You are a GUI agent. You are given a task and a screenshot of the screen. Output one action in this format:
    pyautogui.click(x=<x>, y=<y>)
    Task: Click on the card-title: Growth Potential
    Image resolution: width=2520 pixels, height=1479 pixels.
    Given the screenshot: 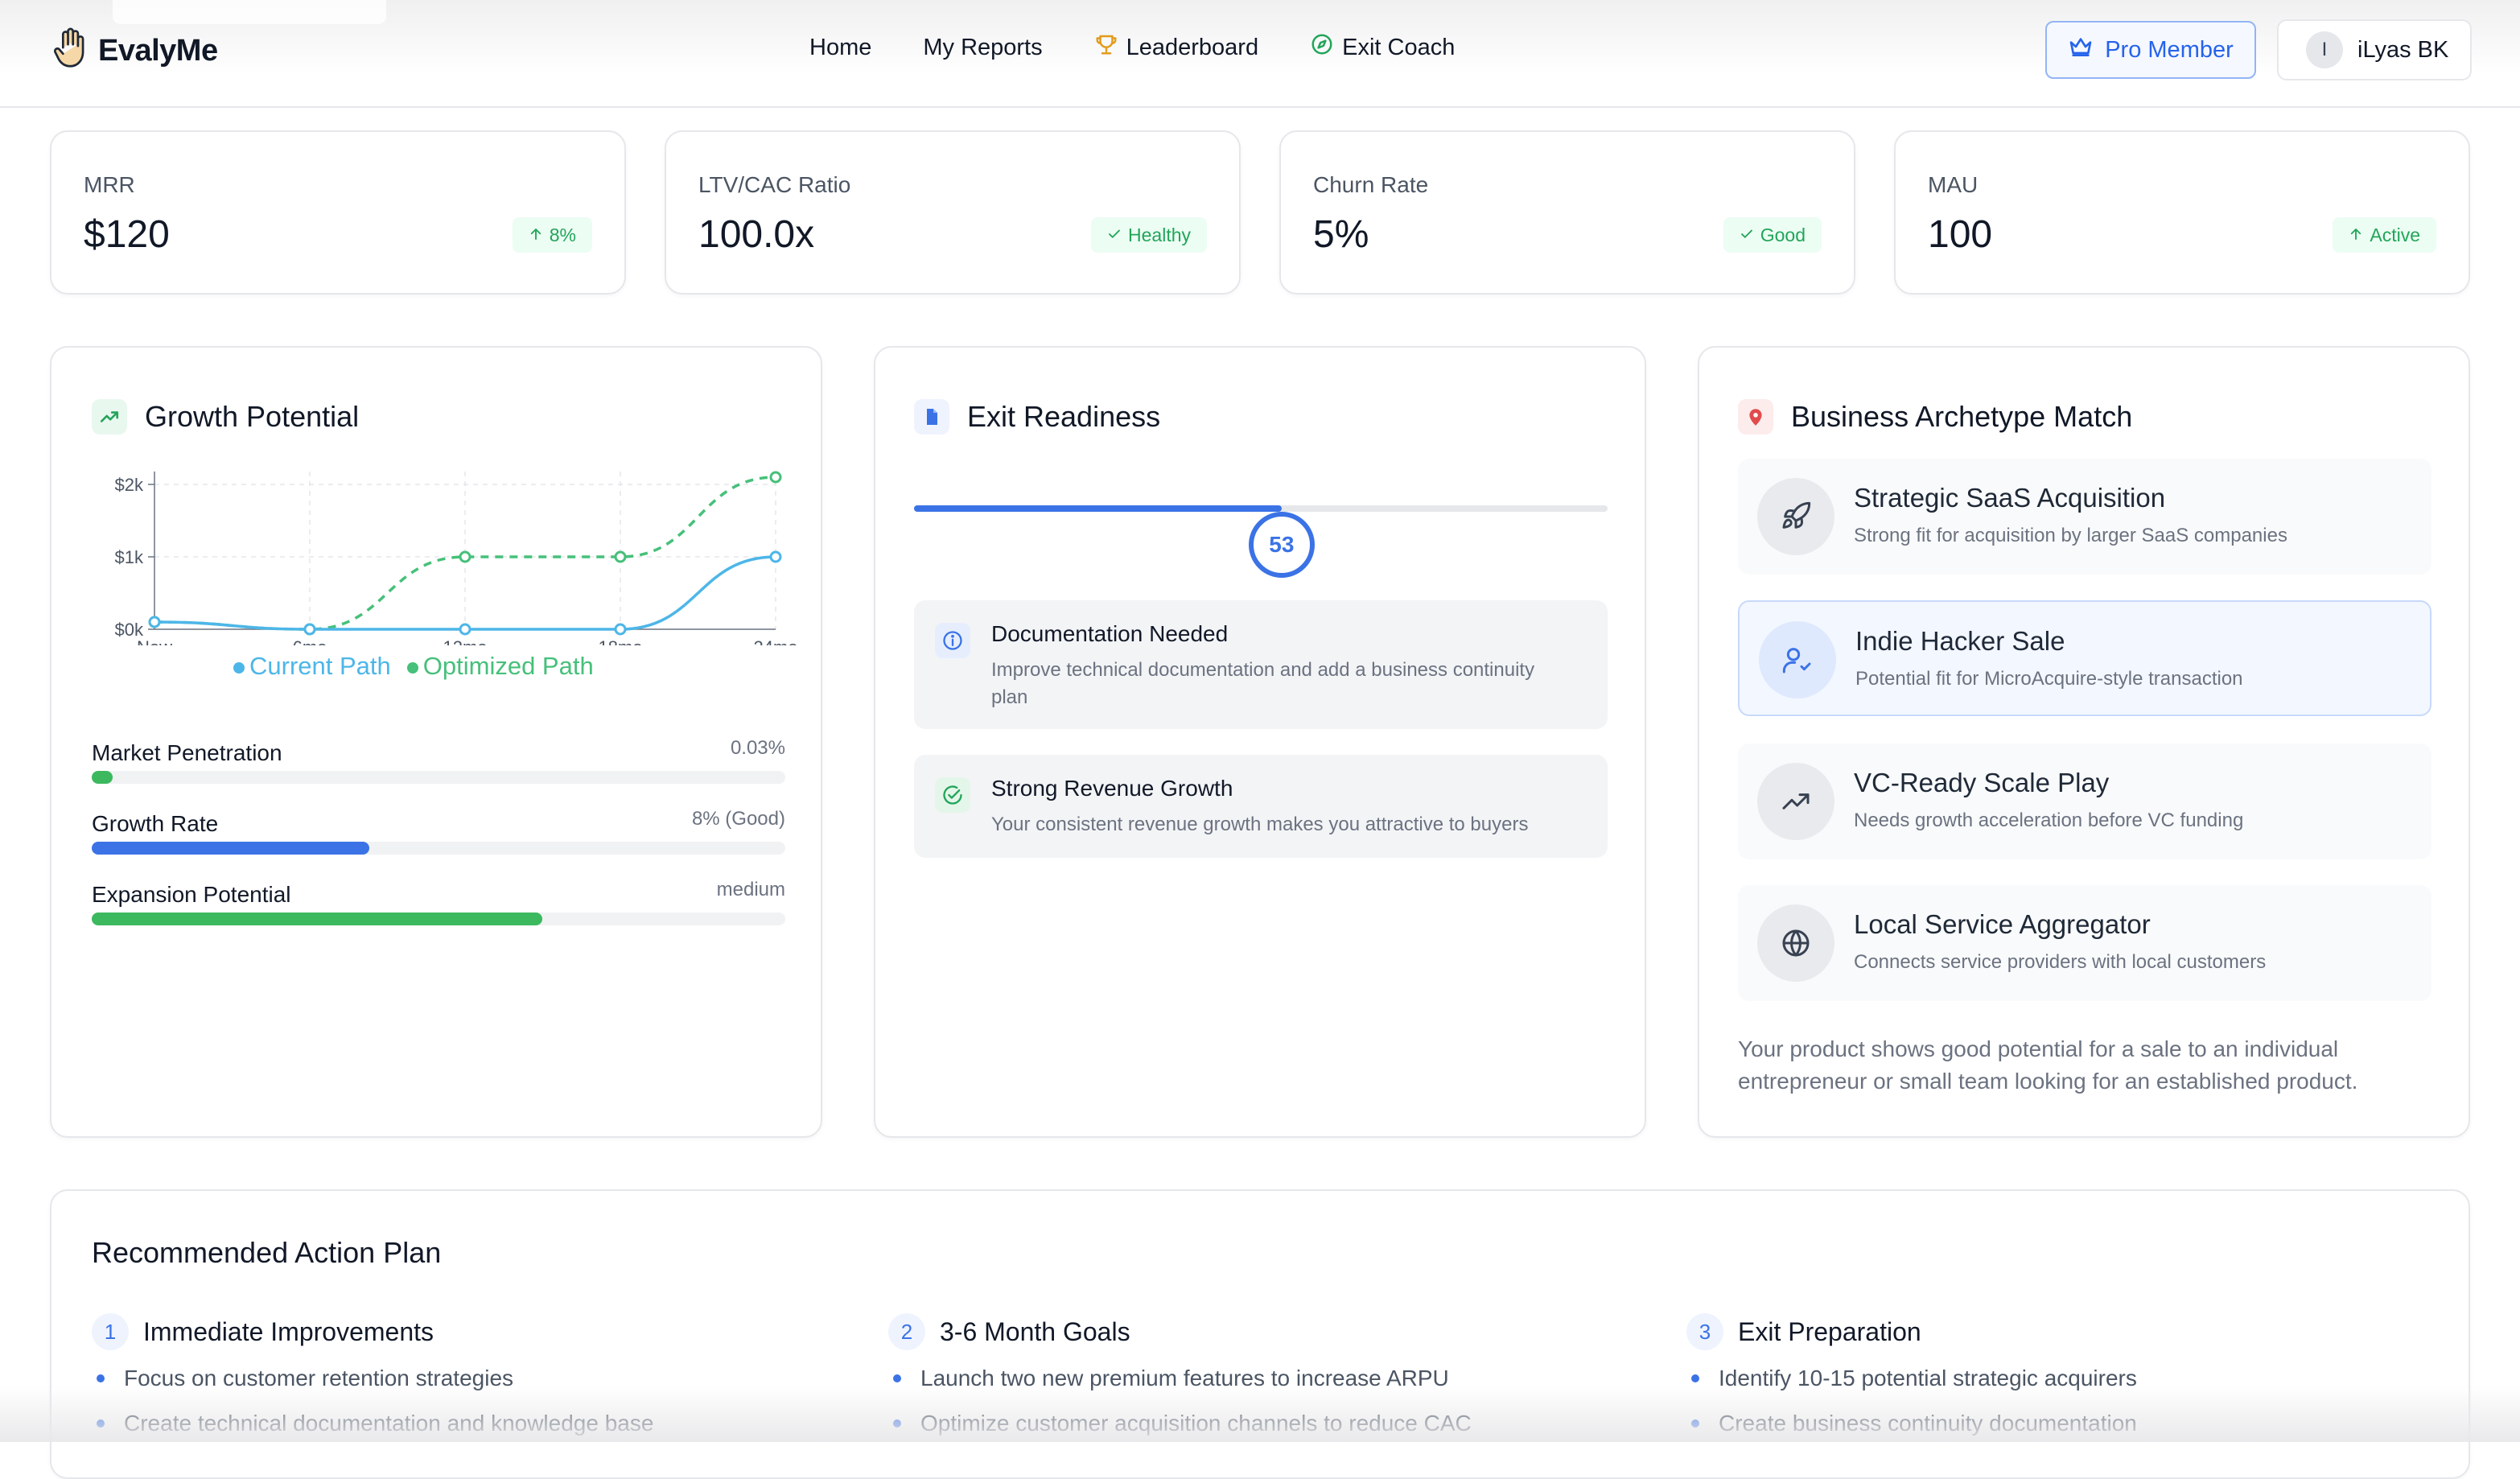 What is the action you would take?
    pyautogui.click(x=226, y=417)
    